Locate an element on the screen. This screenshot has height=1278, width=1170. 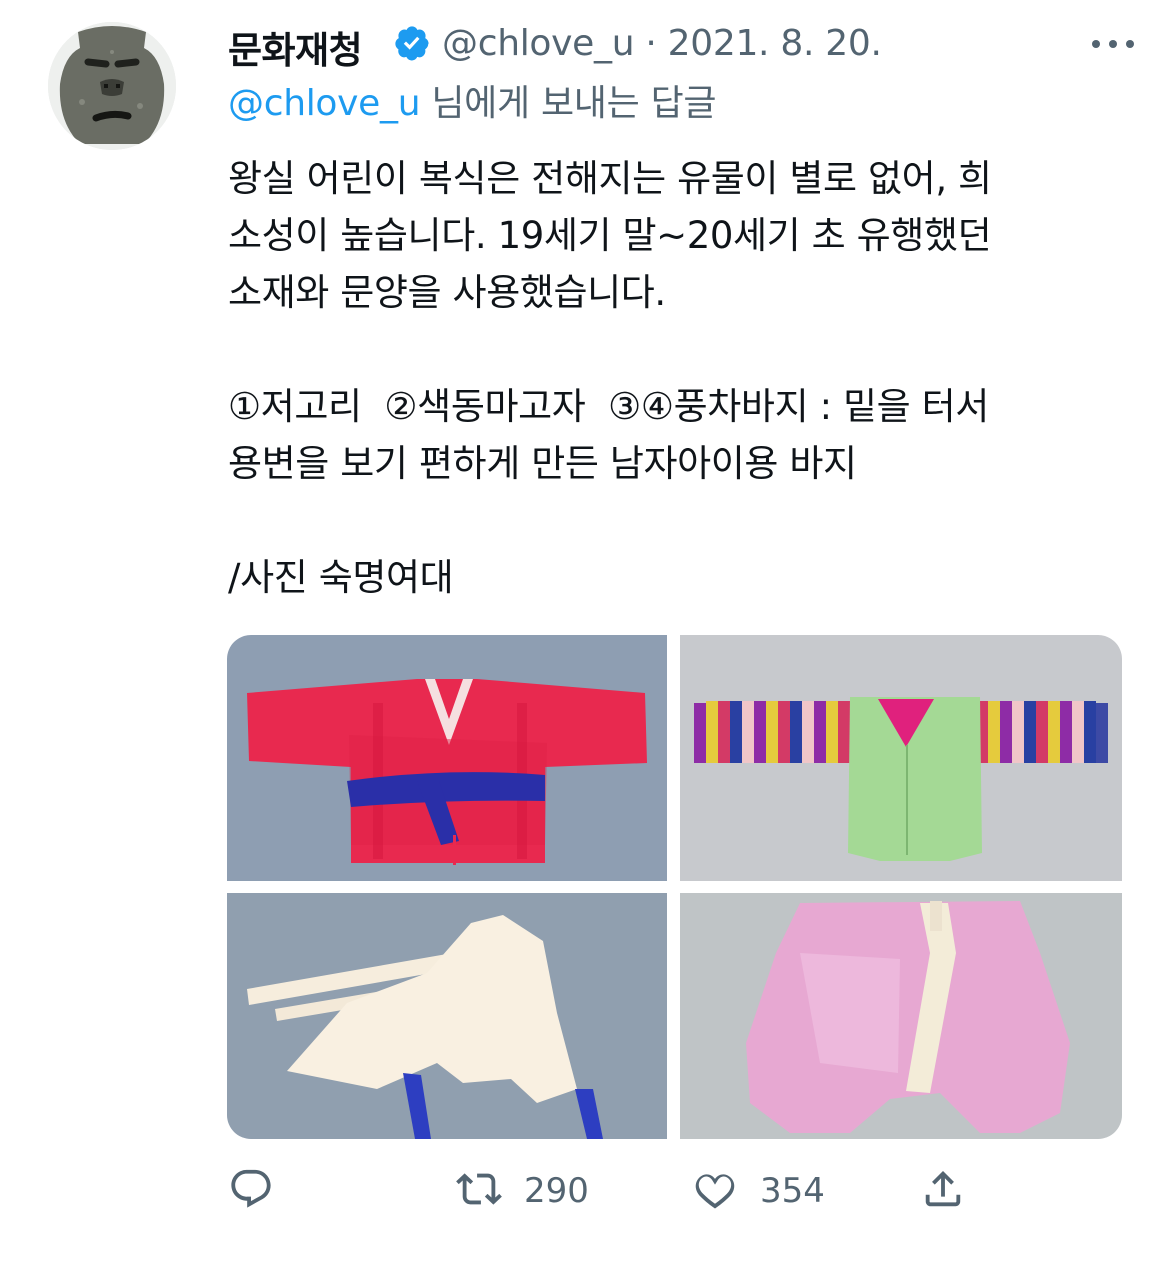
reply-button is located at coordinates (251, 1191).